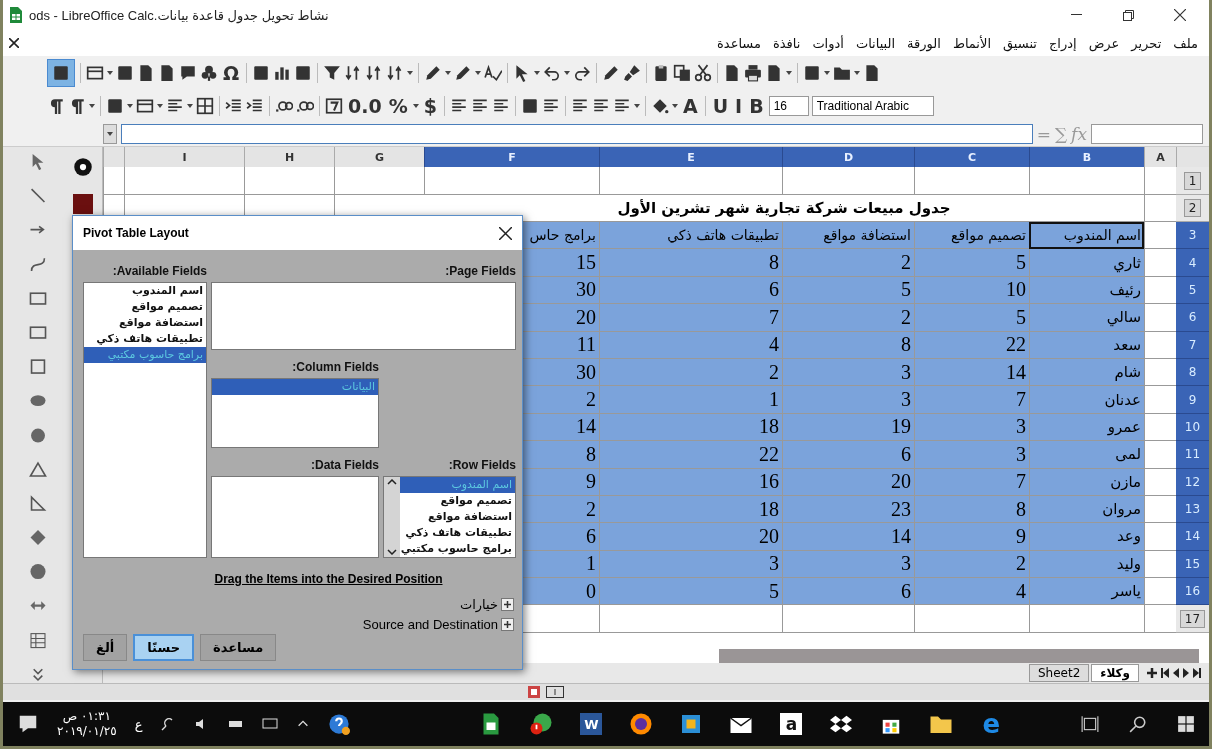 Image resolution: width=1212 pixels, height=749 pixels. I want to click on column-header: H, so click(289, 157).